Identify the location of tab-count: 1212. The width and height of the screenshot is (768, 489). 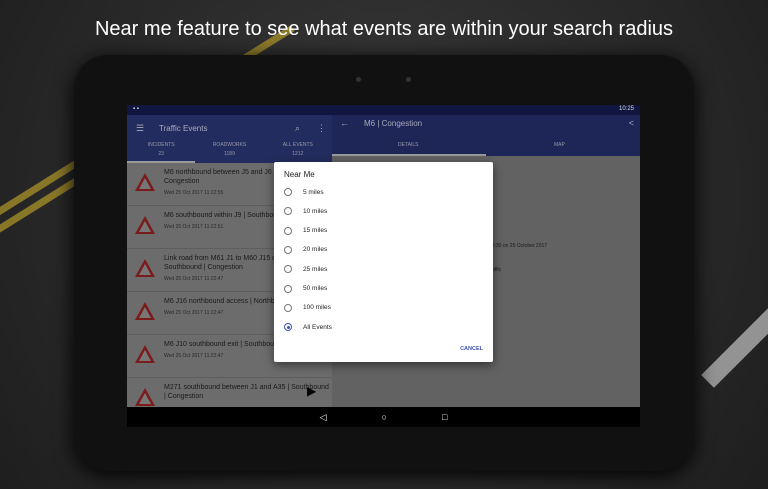
(298, 154).